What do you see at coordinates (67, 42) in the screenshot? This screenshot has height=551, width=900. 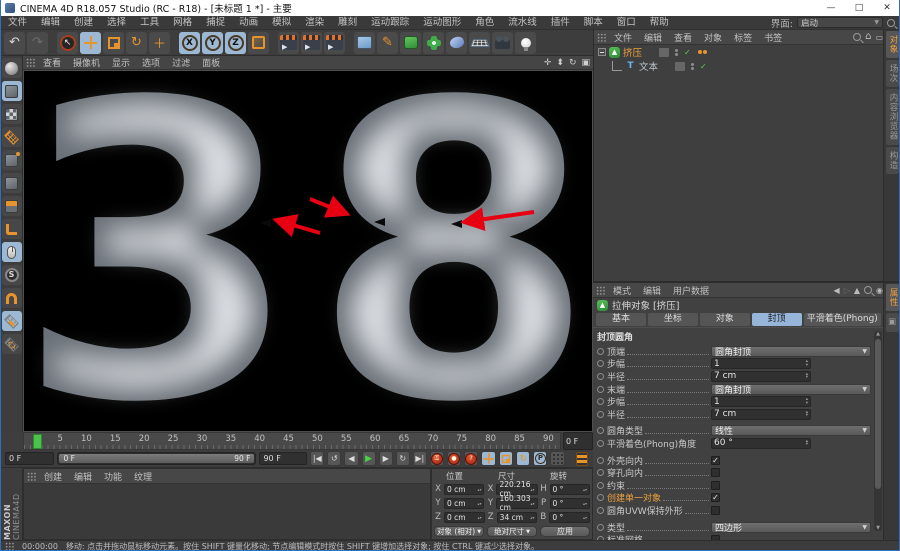 I see `live-selection-button: ↖` at bounding box center [67, 42].